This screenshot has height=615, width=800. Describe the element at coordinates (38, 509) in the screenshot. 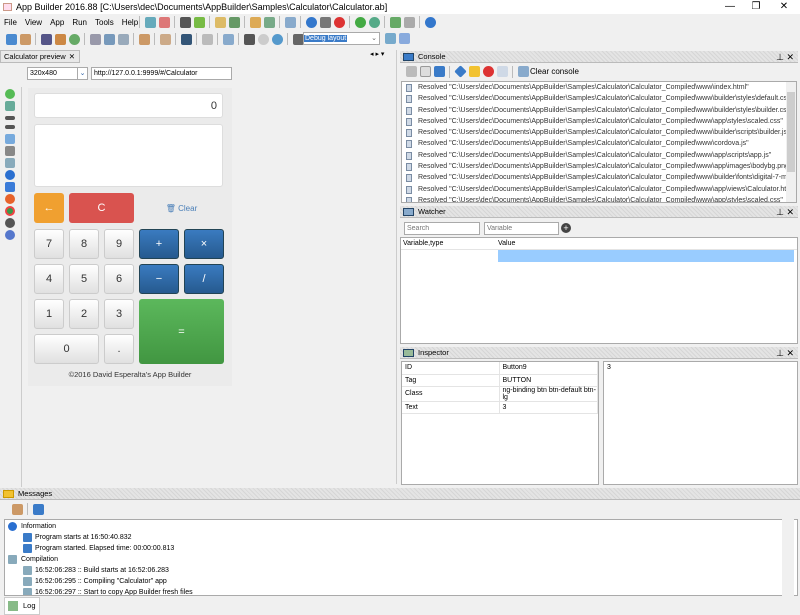

I see `save-messages-icon` at that location.